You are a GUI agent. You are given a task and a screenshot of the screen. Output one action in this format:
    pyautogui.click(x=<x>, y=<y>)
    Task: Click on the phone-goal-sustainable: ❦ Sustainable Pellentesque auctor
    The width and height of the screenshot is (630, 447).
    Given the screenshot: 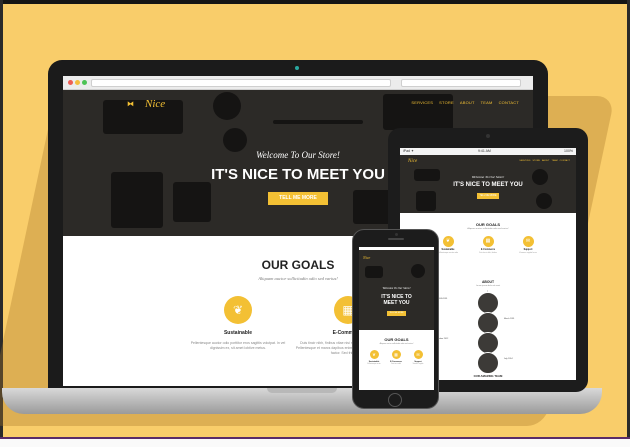 What is the action you would take?
    pyautogui.click(x=374, y=357)
    